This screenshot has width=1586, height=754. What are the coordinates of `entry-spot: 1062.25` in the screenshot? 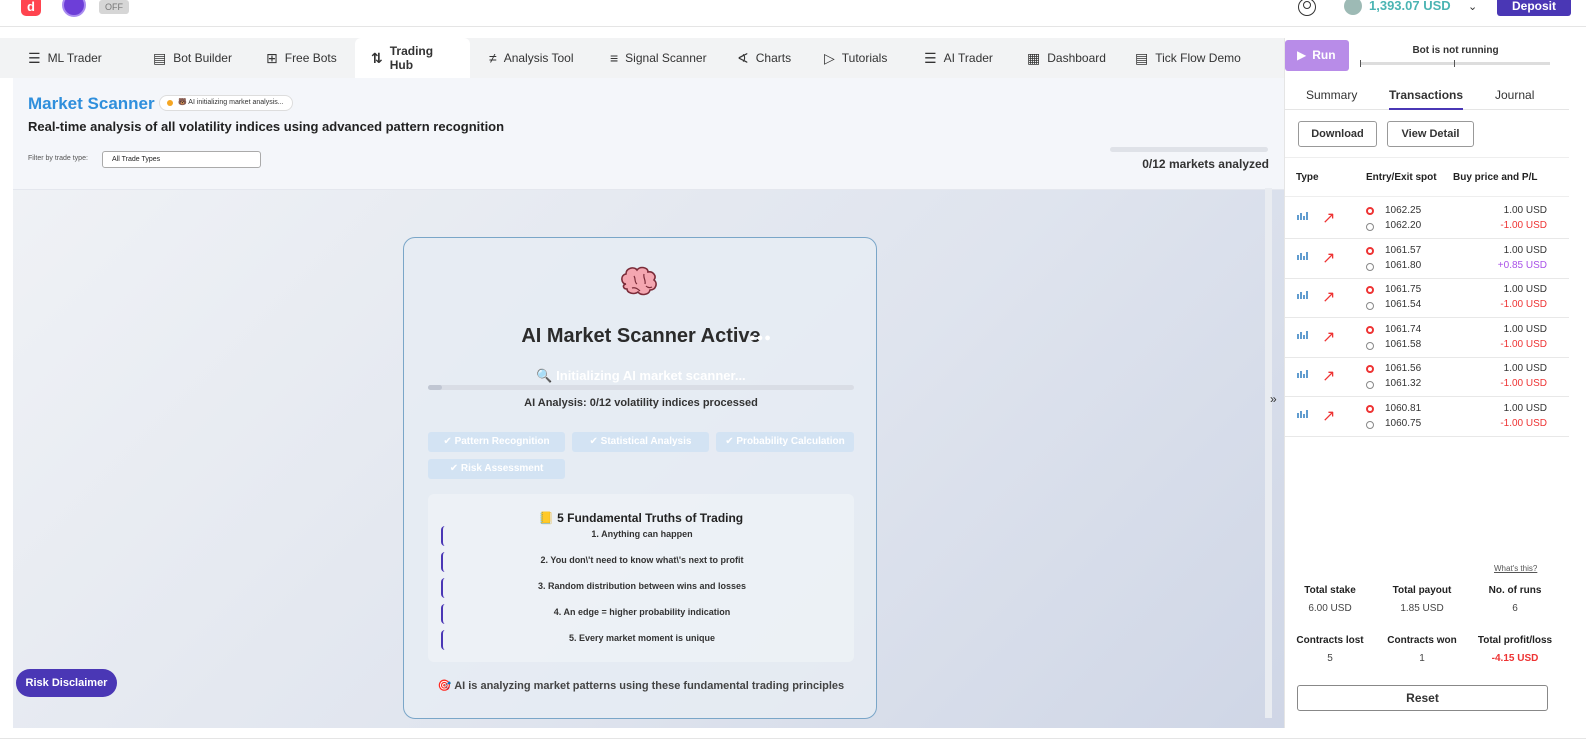 It's located at (1403, 210).